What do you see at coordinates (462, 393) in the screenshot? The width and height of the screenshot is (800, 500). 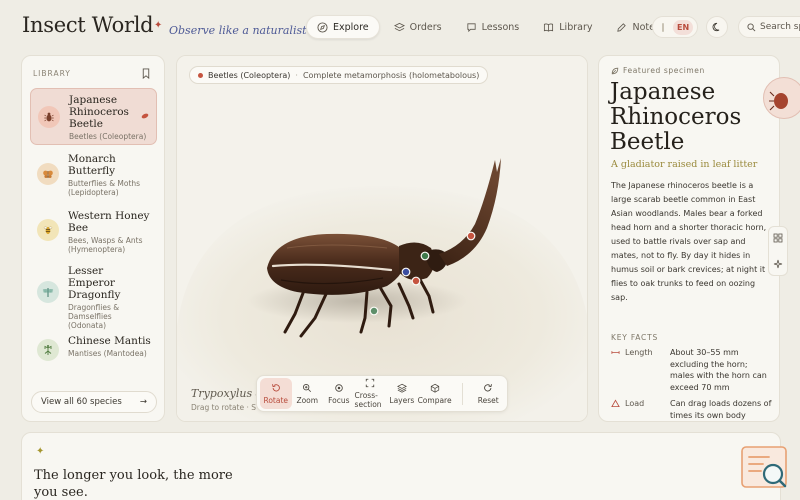 I see `toolbar-divider` at bounding box center [462, 393].